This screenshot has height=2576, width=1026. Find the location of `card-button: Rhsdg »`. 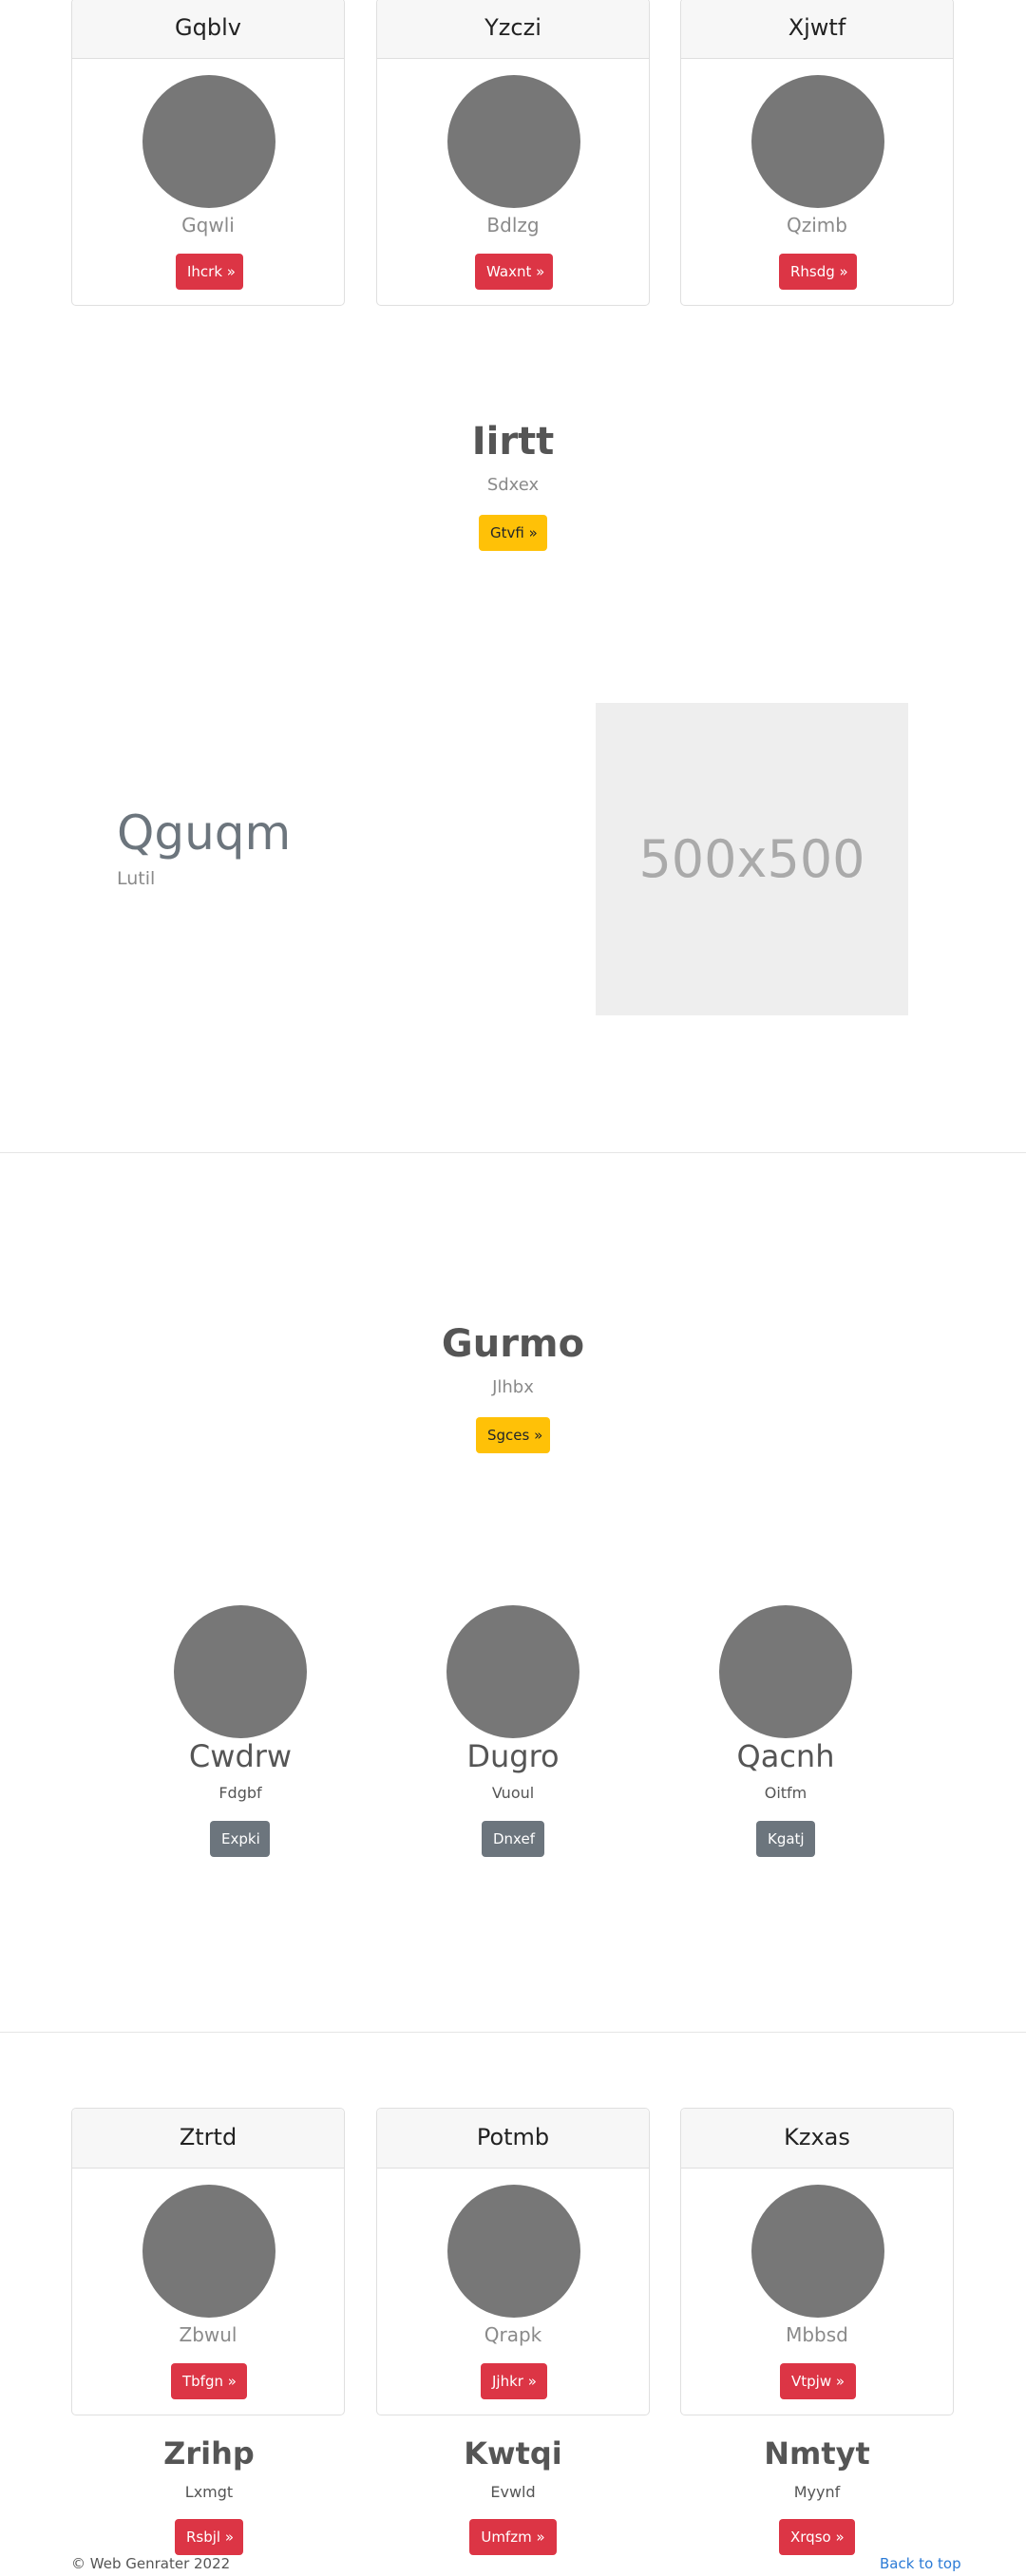

card-button: Rhsdg » is located at coordinates (818, 272).